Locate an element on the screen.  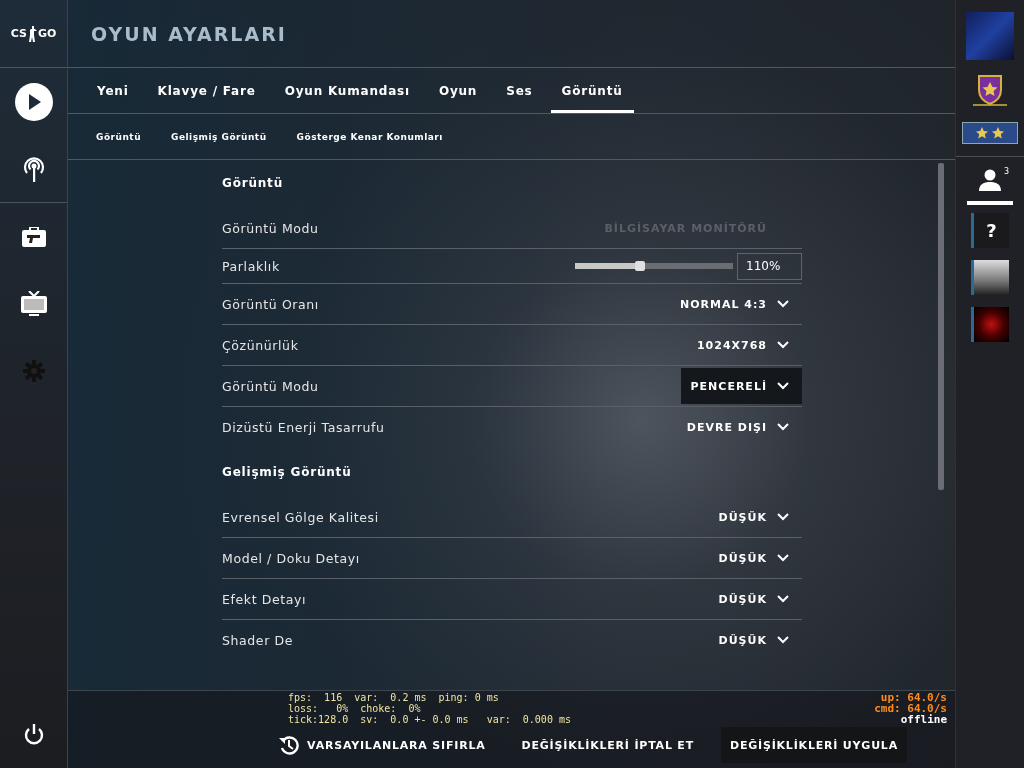
logo-text: GO is located at coordinates (47, 33).